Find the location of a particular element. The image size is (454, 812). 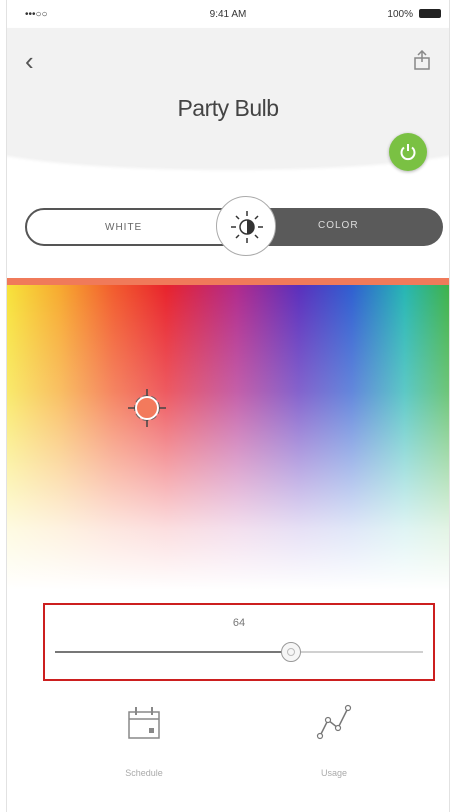

brightness-slider-panel: 64 is located at coordinates (239, 642).